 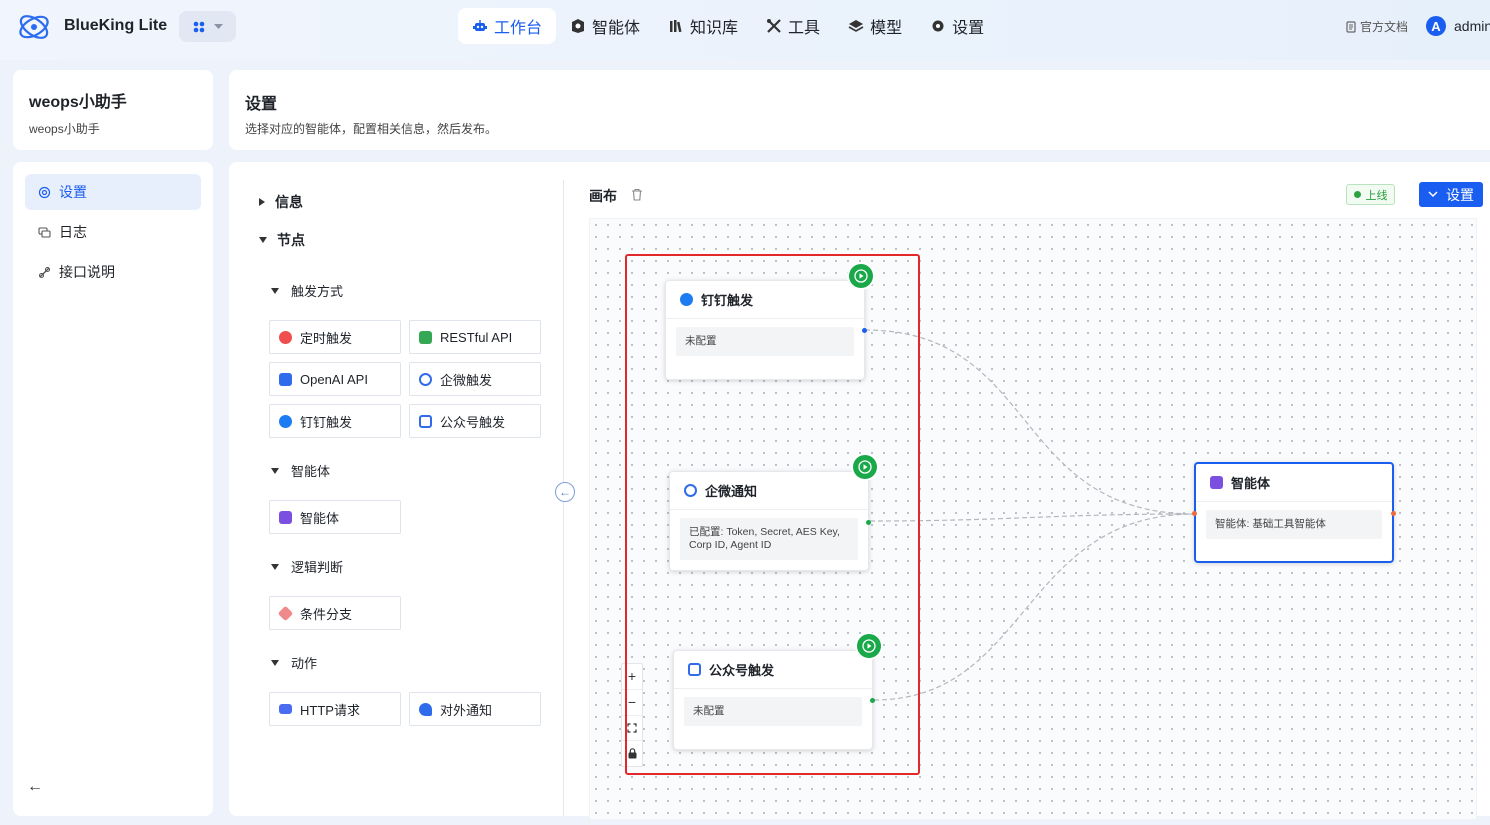 I want to click on settings-button: 设置, so click(x=1451, y=194).